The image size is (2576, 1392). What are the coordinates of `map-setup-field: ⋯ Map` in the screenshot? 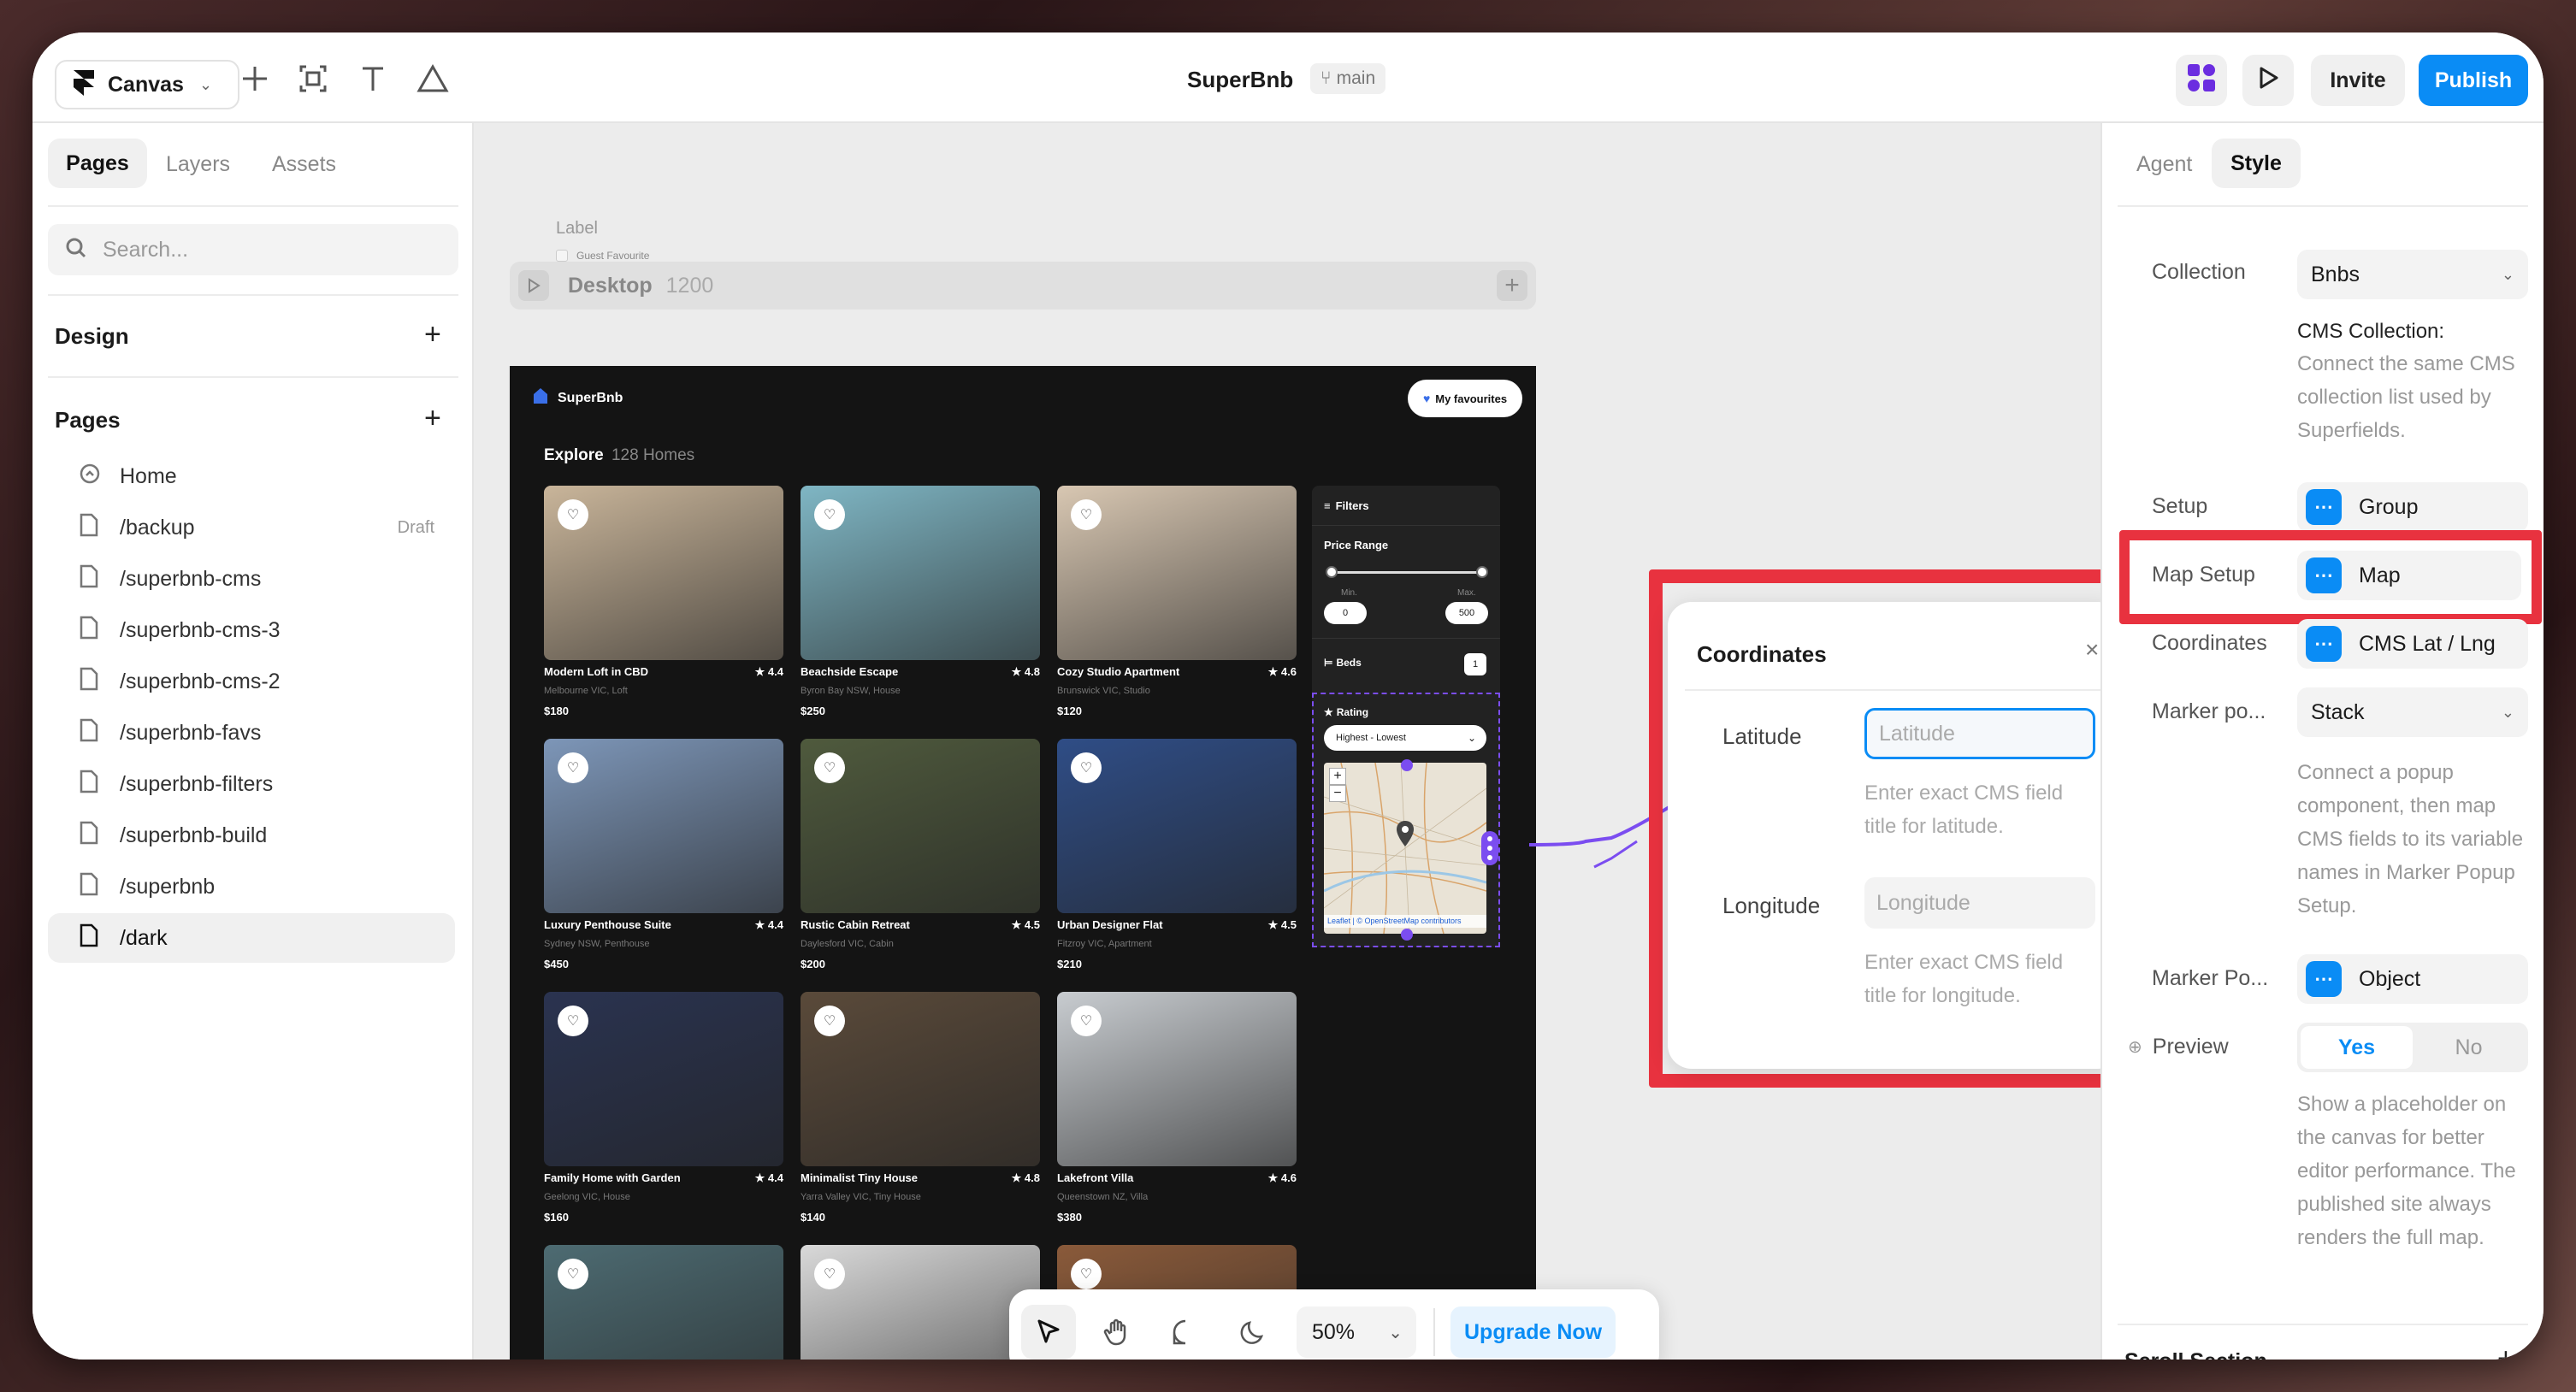 It's located at (2409, 575).